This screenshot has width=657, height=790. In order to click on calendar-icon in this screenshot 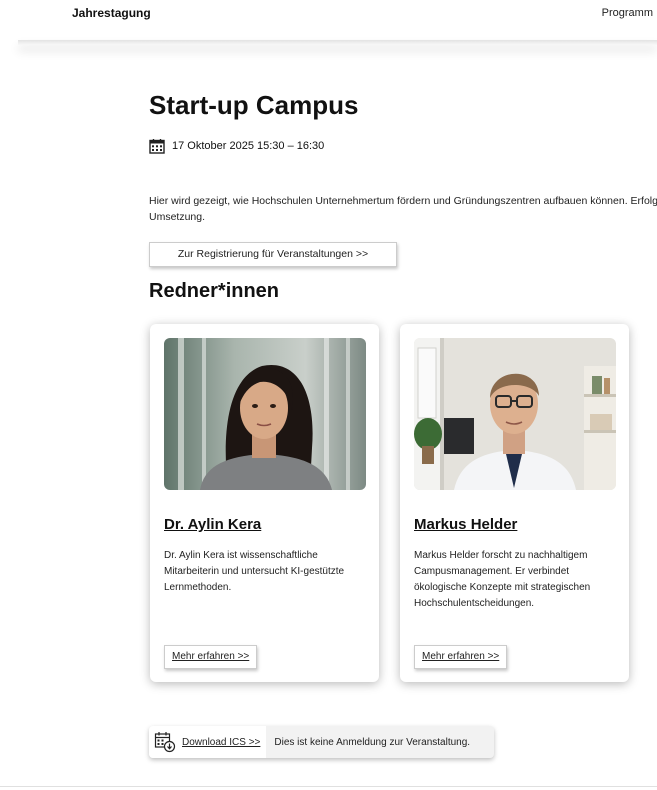, I will do `click(157, 146)`.